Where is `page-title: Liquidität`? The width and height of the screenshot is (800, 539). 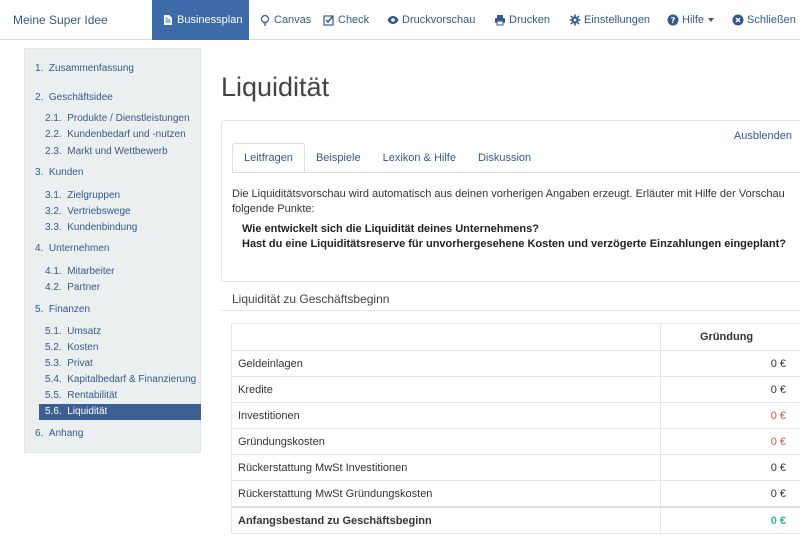 page-title: Liquidität is located at coordinates (275, 87).